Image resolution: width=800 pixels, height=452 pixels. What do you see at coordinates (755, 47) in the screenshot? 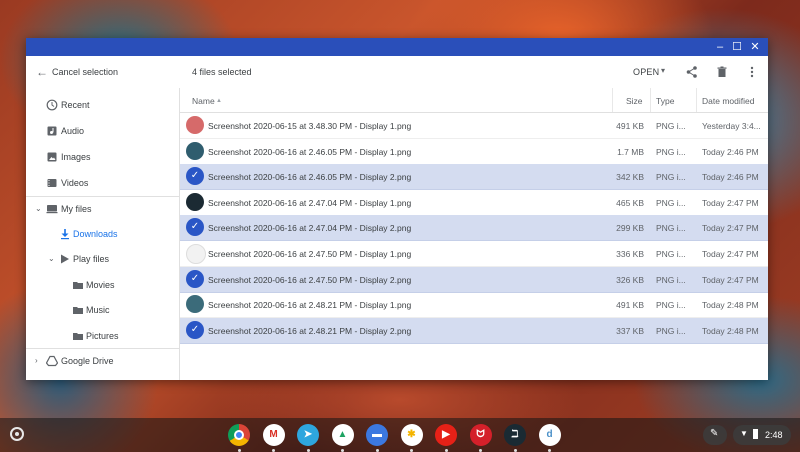
I see `close-icon: ✕` at bounding box center [755, 47].